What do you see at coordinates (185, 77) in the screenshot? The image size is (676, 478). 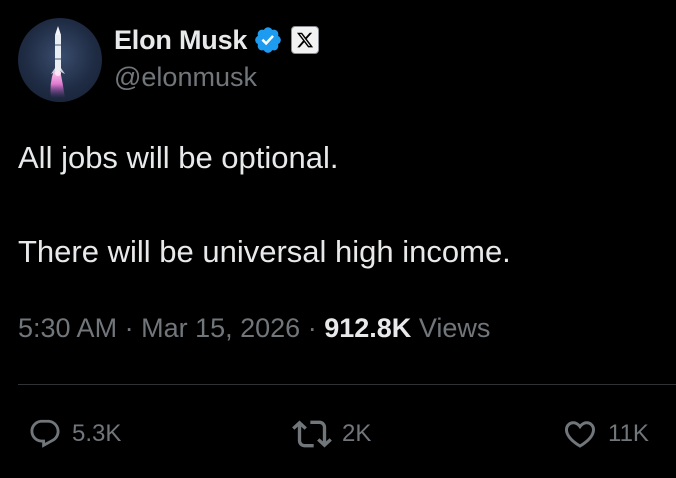 I see `author-handle: @elonmusk` at bounding box center [185, 77].